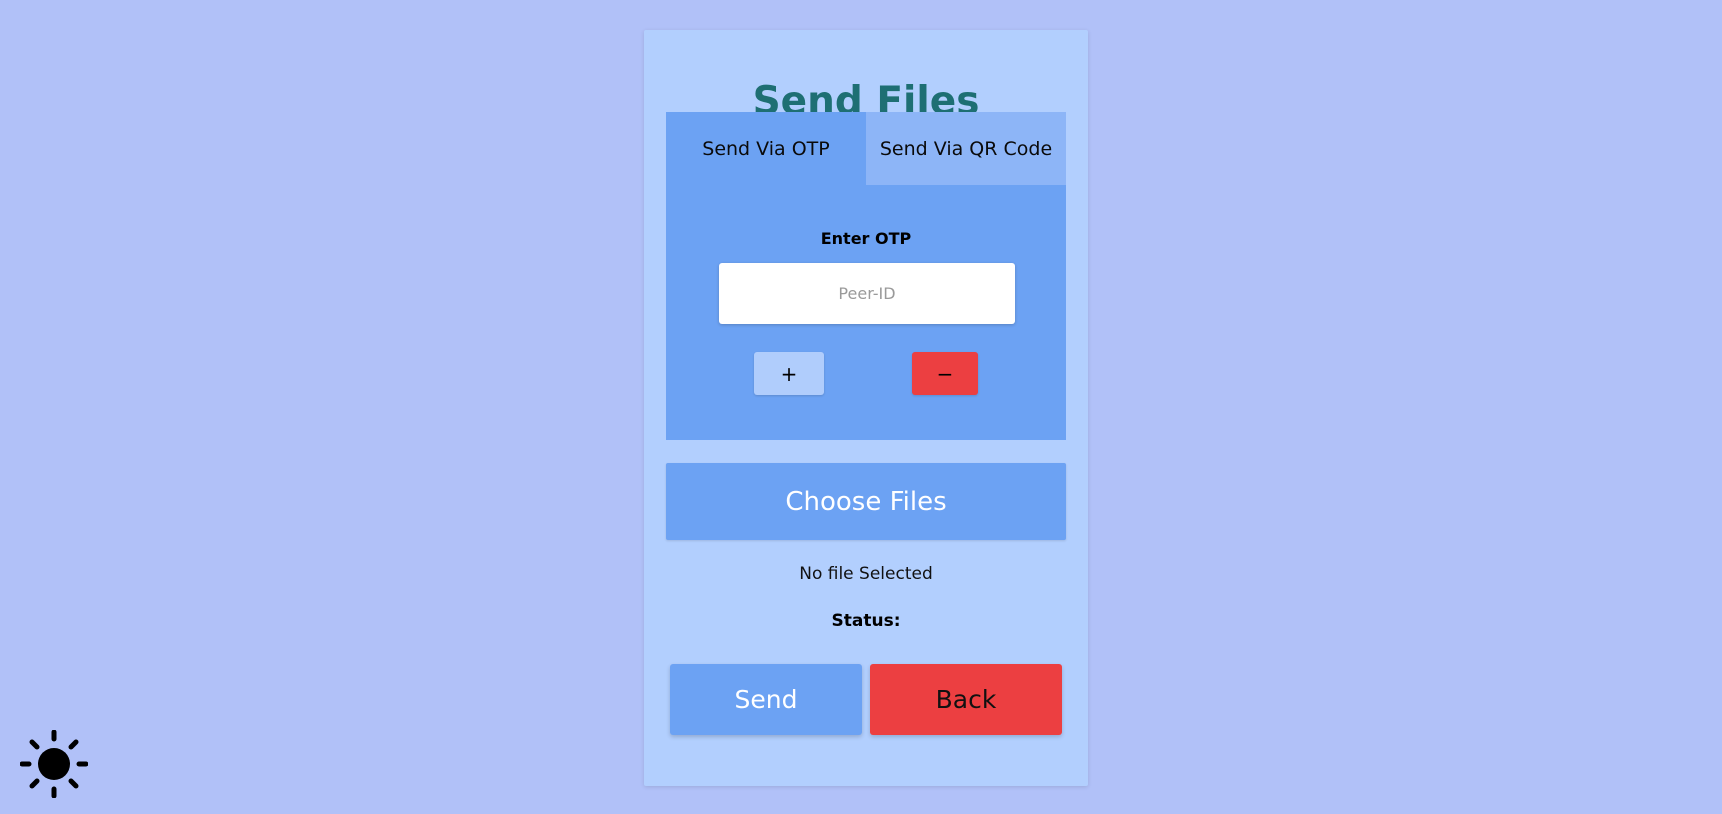 This screenshot has height=814, width=1722. What do you see at coordinates (866, 501) in the screenshot?
I see `choose-files-button: Choose Files` at bounding box center [866, 501].